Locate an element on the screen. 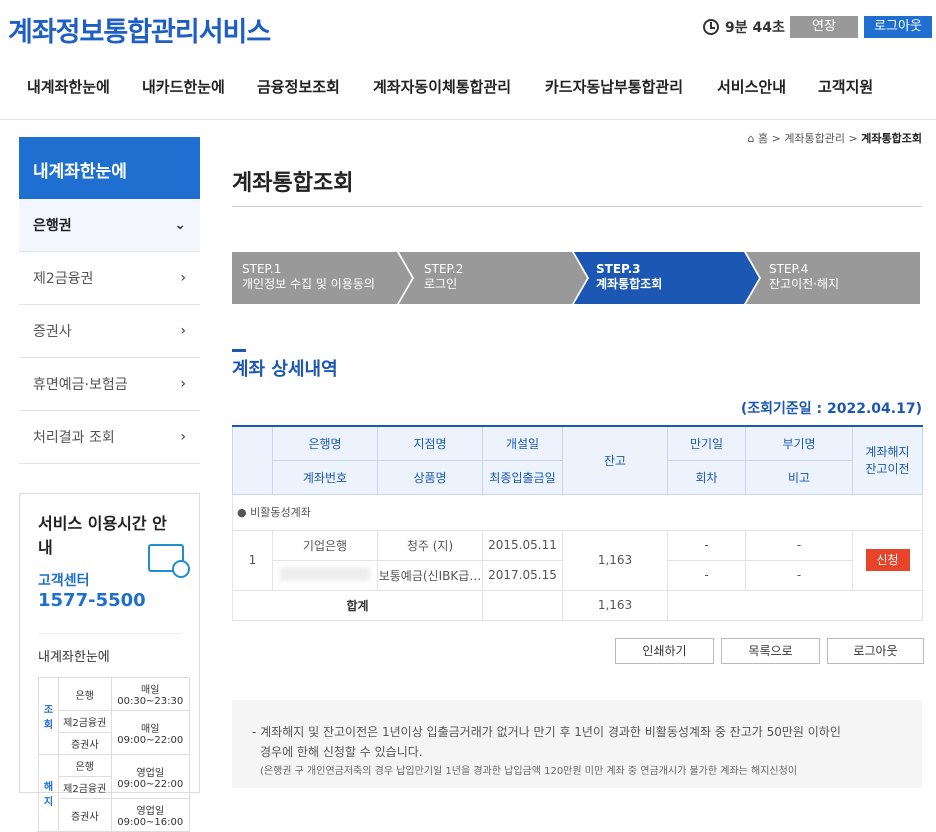 The image size is (936, 832). breadcrumb-home: 홈 is located at coordinates (763, 138).